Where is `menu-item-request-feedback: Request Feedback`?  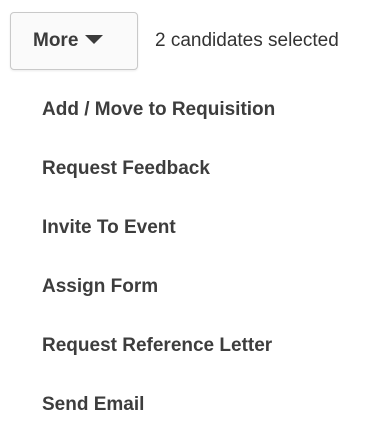
menu-item-request-feedback: Request Feedback is located at coordinates (182, 168).